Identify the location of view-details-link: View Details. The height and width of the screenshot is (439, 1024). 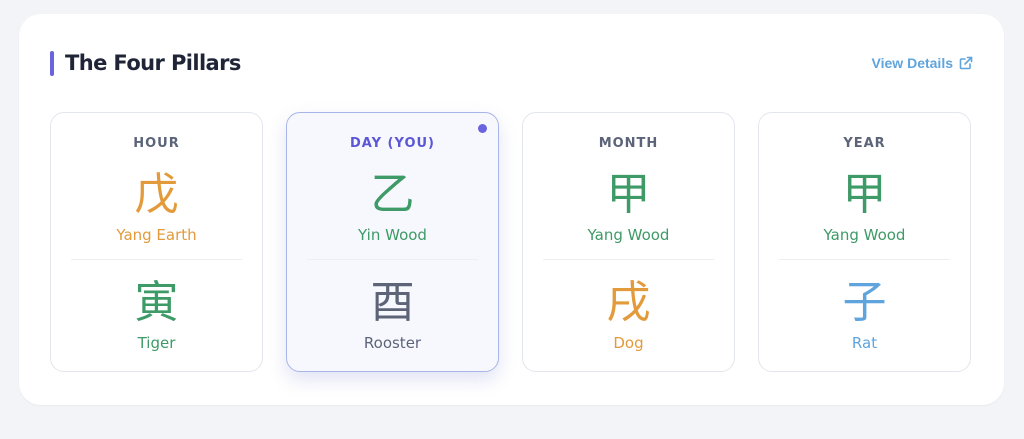
(922, 63).